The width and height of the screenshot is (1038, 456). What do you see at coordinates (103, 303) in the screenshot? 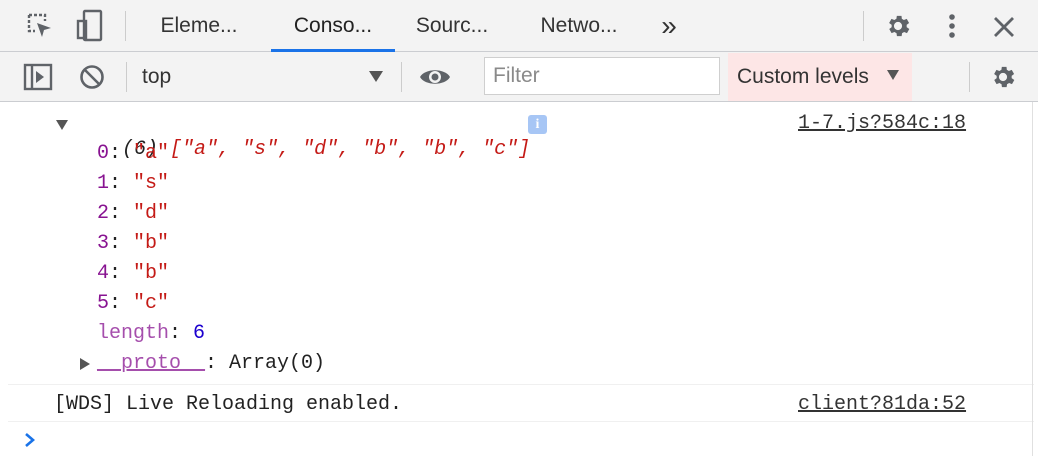
I see `entry-key: 5` at bounding box center [103, 303].